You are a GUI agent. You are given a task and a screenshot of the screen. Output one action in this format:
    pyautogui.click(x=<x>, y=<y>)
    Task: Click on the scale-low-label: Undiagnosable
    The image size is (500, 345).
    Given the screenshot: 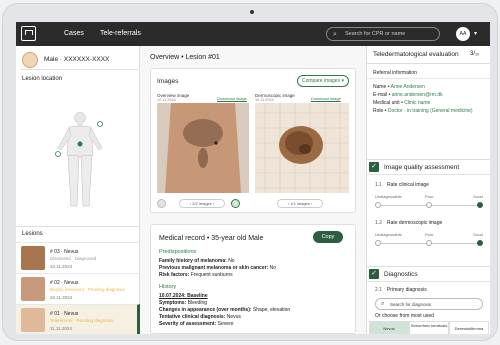 What is the action you would take?
    pyautogui.click(x=388, y=234)
    